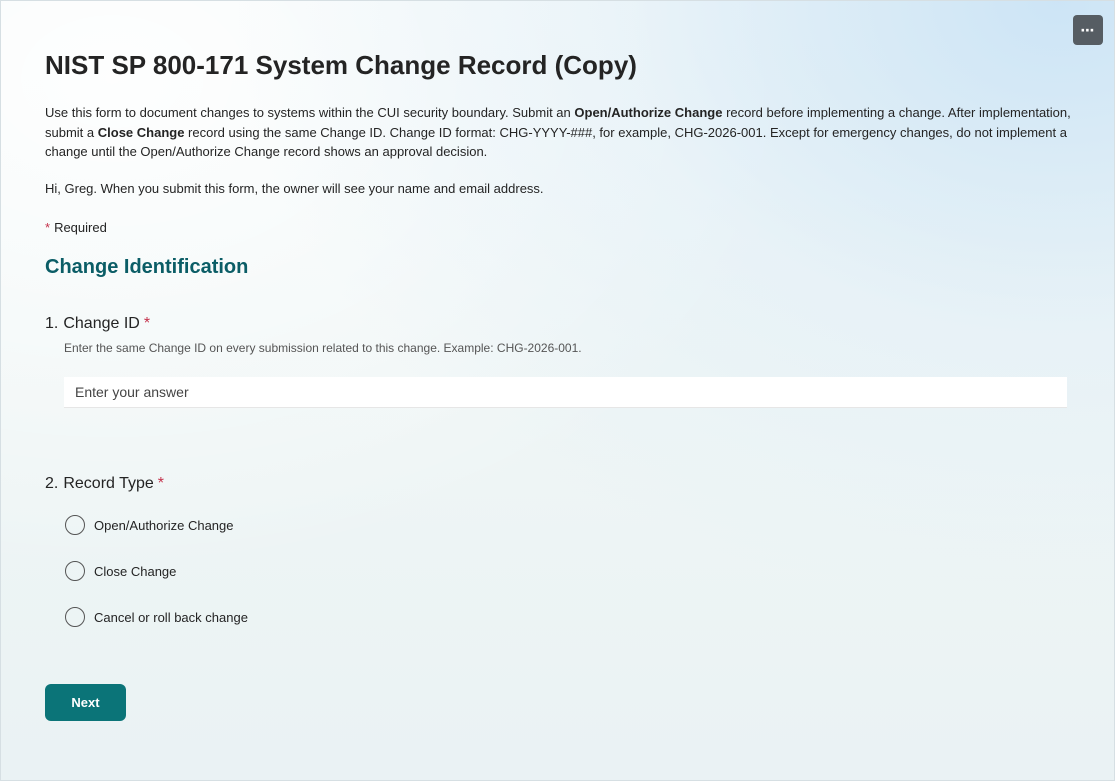 This screenshot has width=1115, height=781. I want to click on required-note: * Required, so click(76, 227).